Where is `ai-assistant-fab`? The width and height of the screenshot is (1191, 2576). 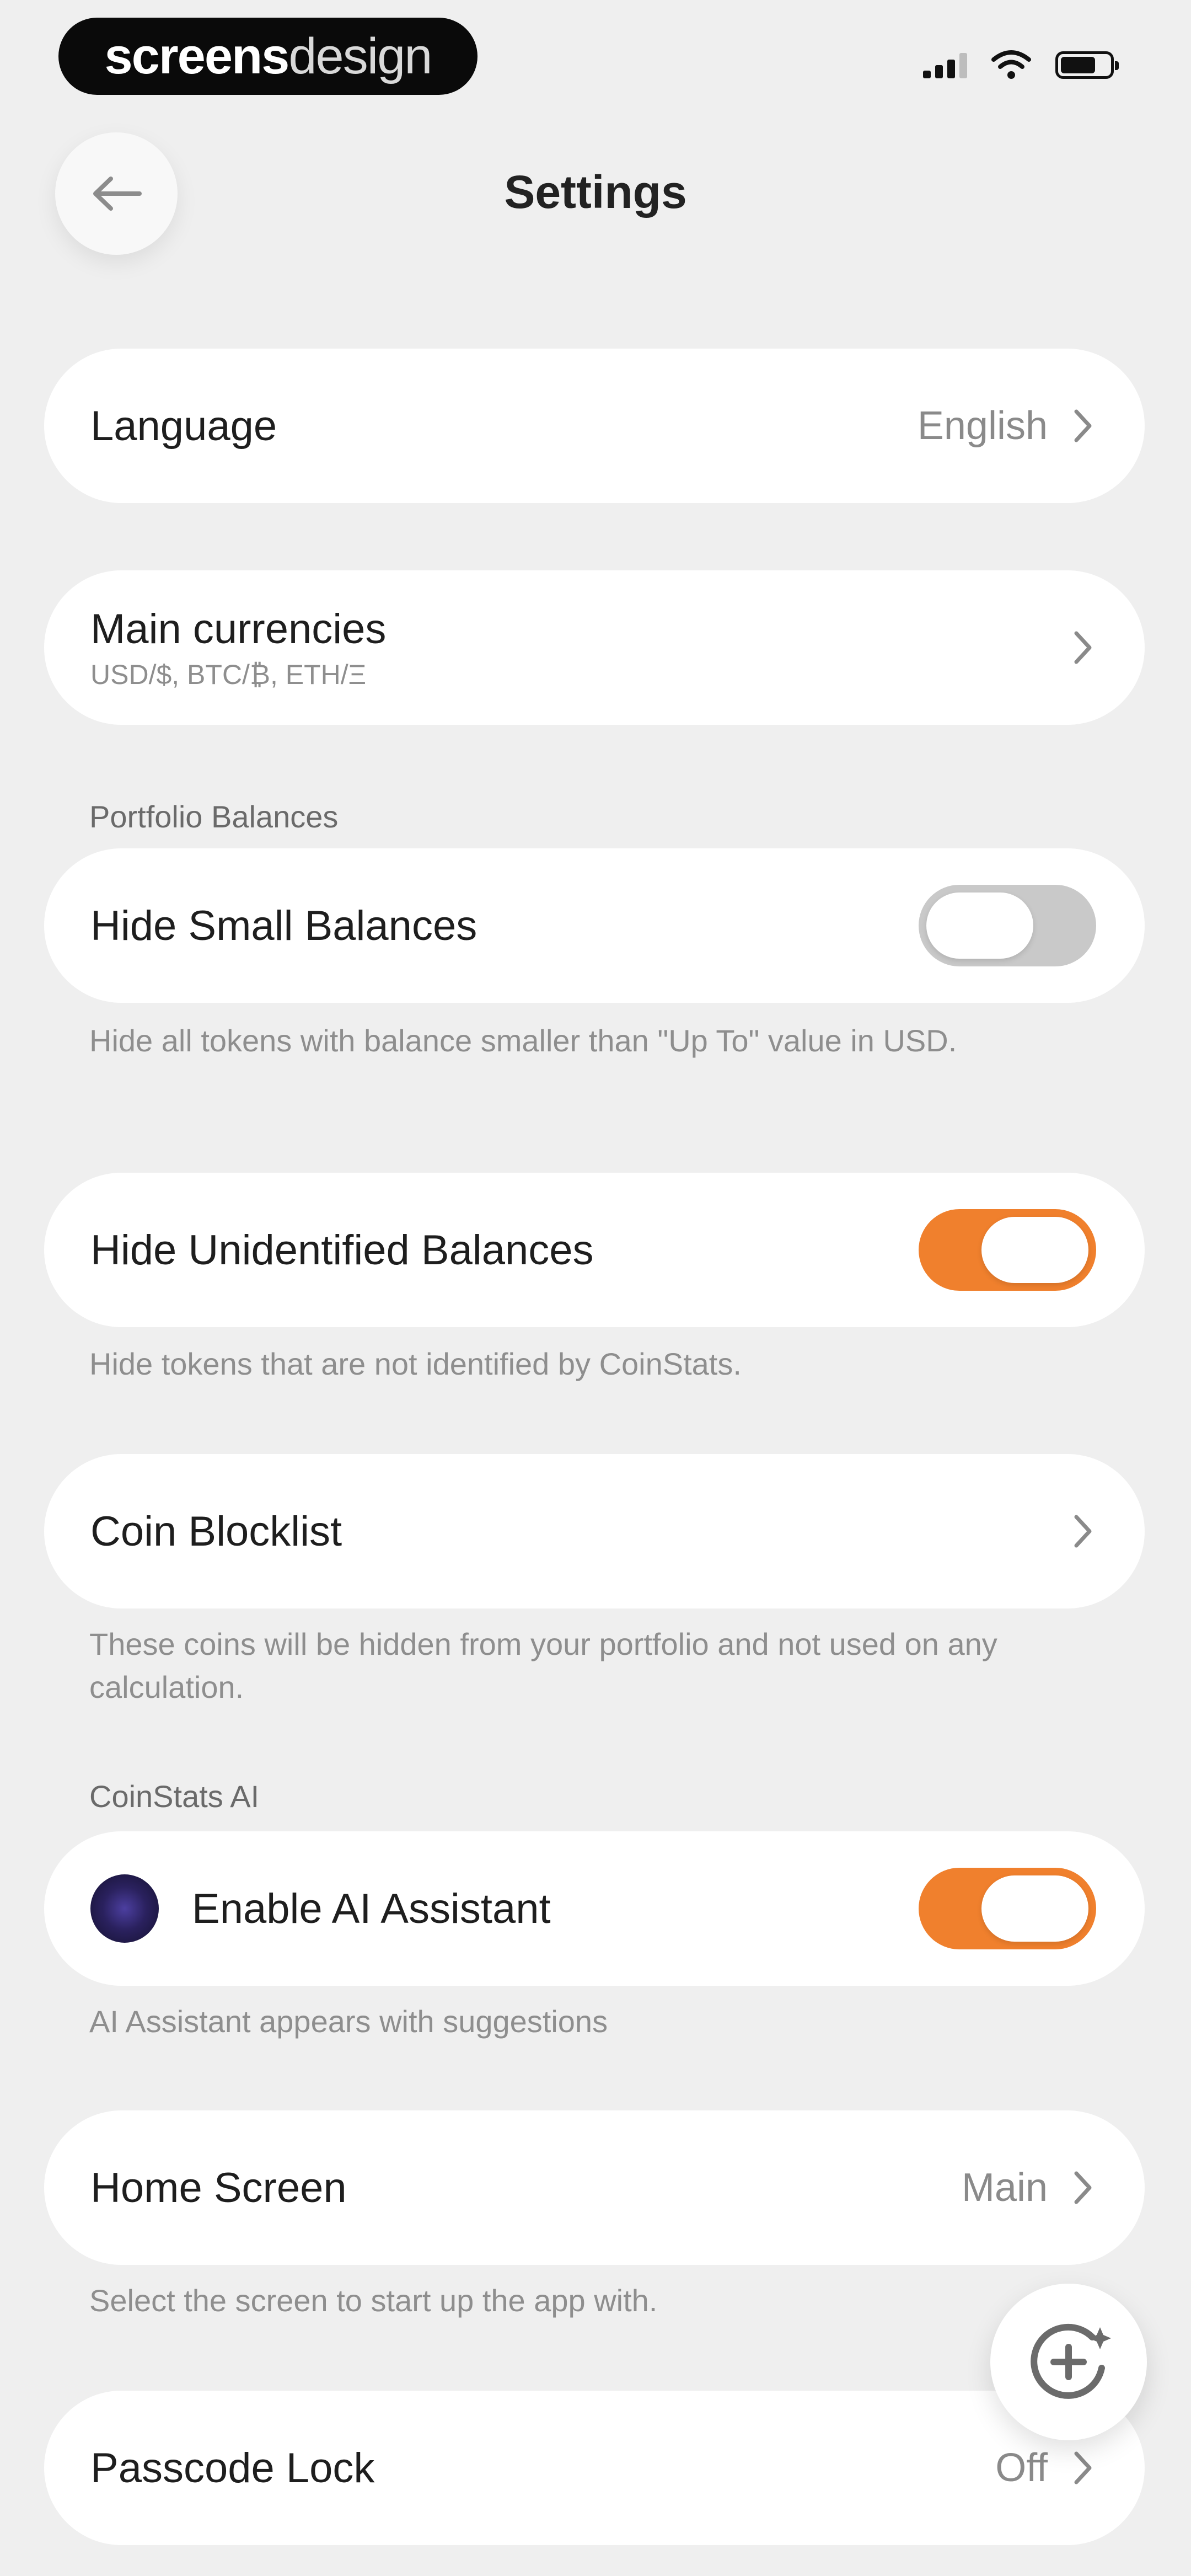 ai-assistant-fab is located at coordinates (1068, 2362).